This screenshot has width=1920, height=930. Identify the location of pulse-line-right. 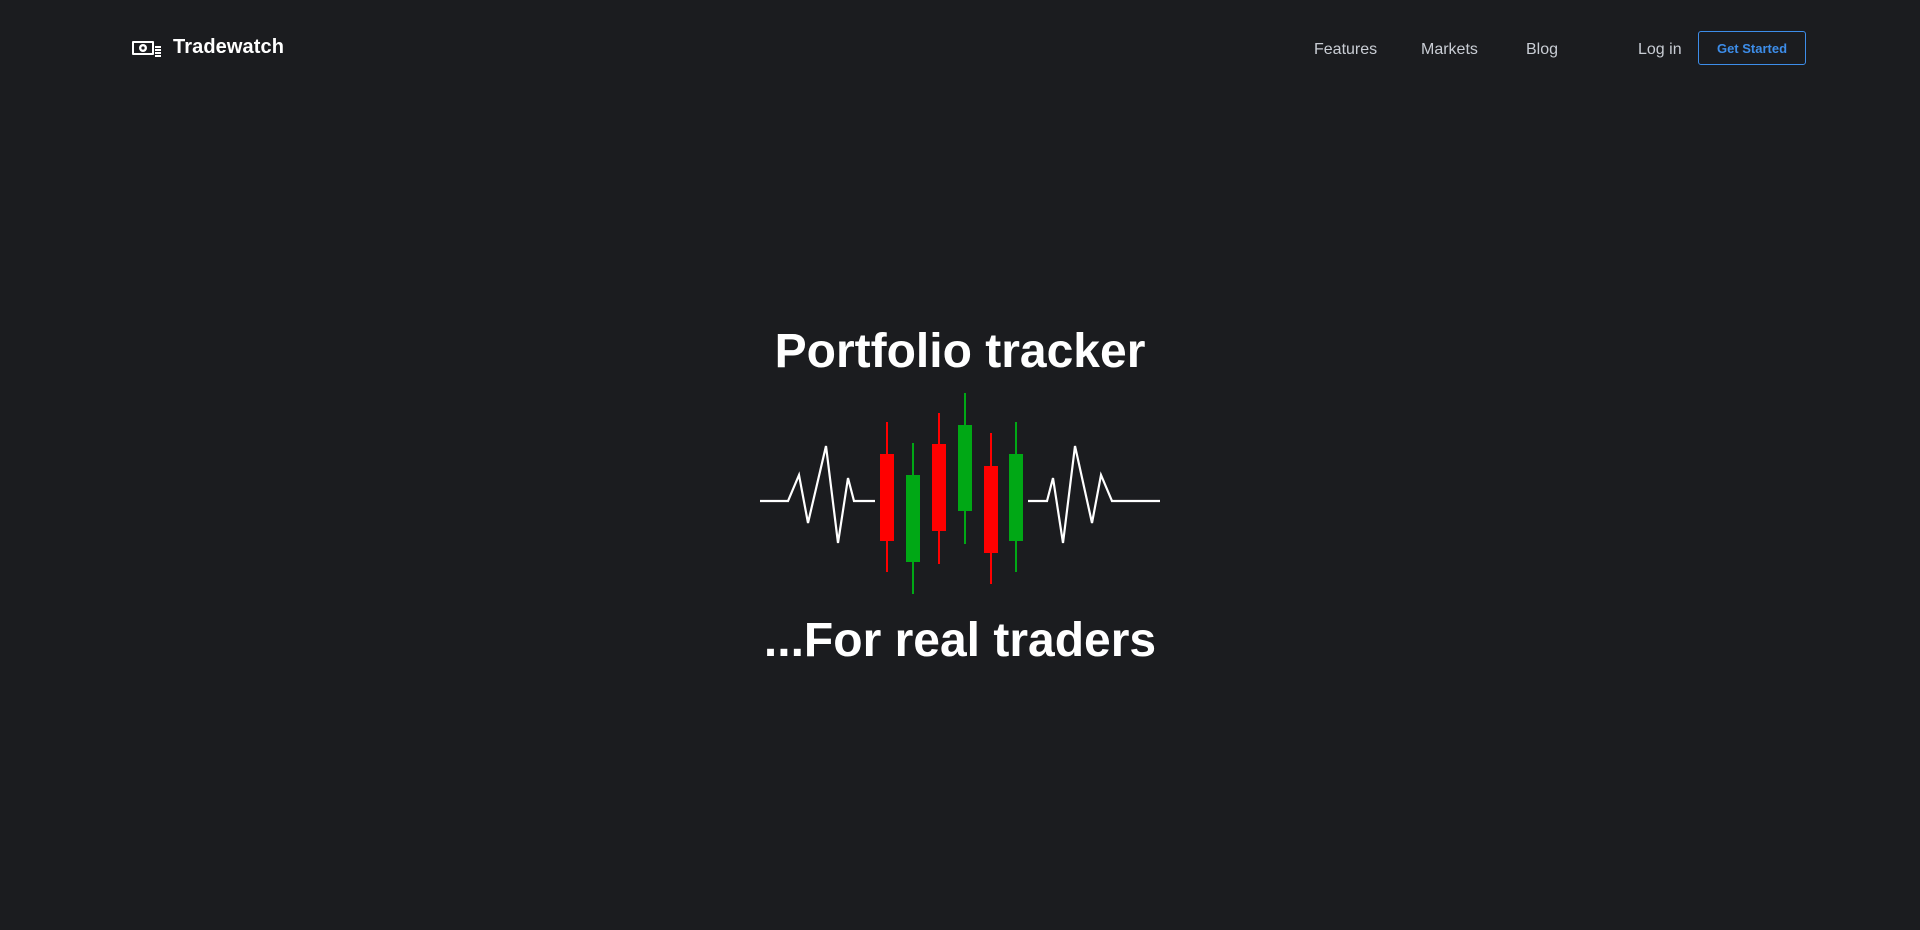
(1094, 494).